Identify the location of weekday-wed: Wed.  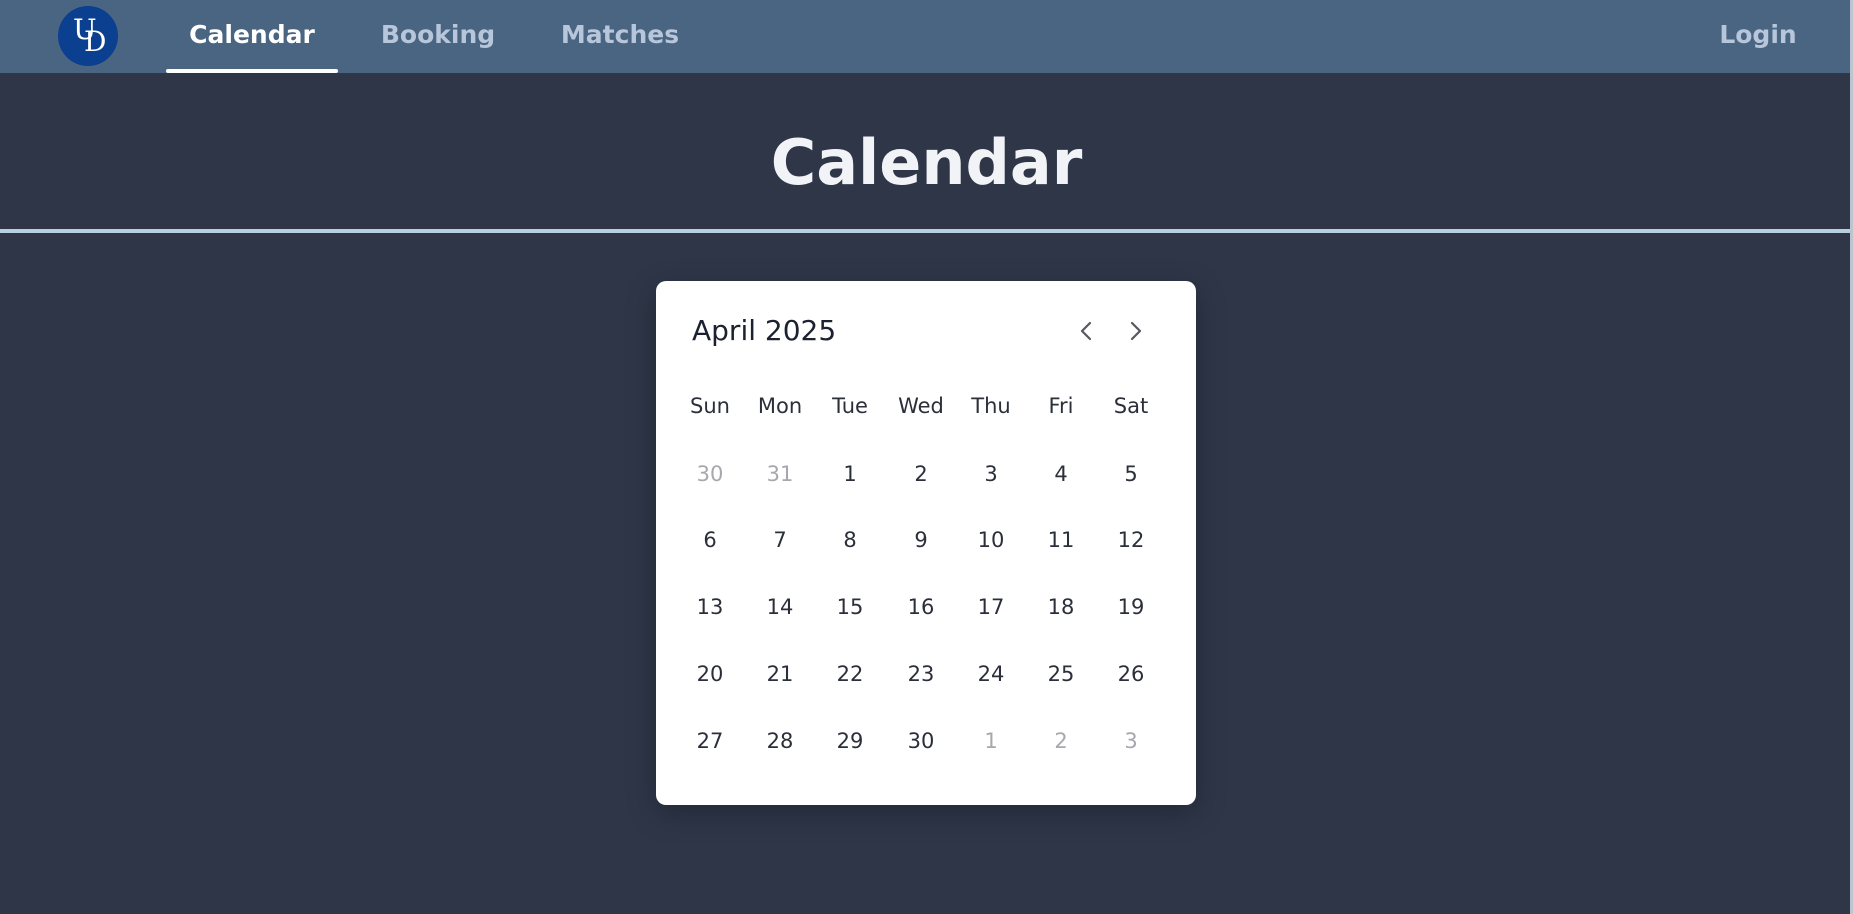
(921, 406).